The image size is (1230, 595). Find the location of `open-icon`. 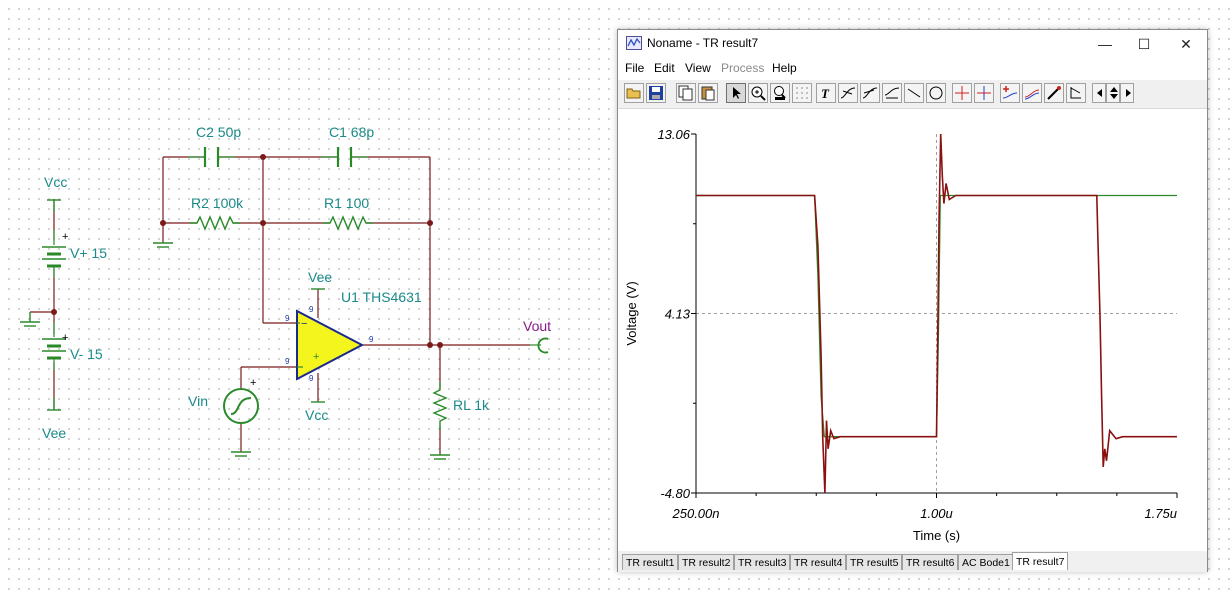

open-icon is located at coordinates (634, 93).